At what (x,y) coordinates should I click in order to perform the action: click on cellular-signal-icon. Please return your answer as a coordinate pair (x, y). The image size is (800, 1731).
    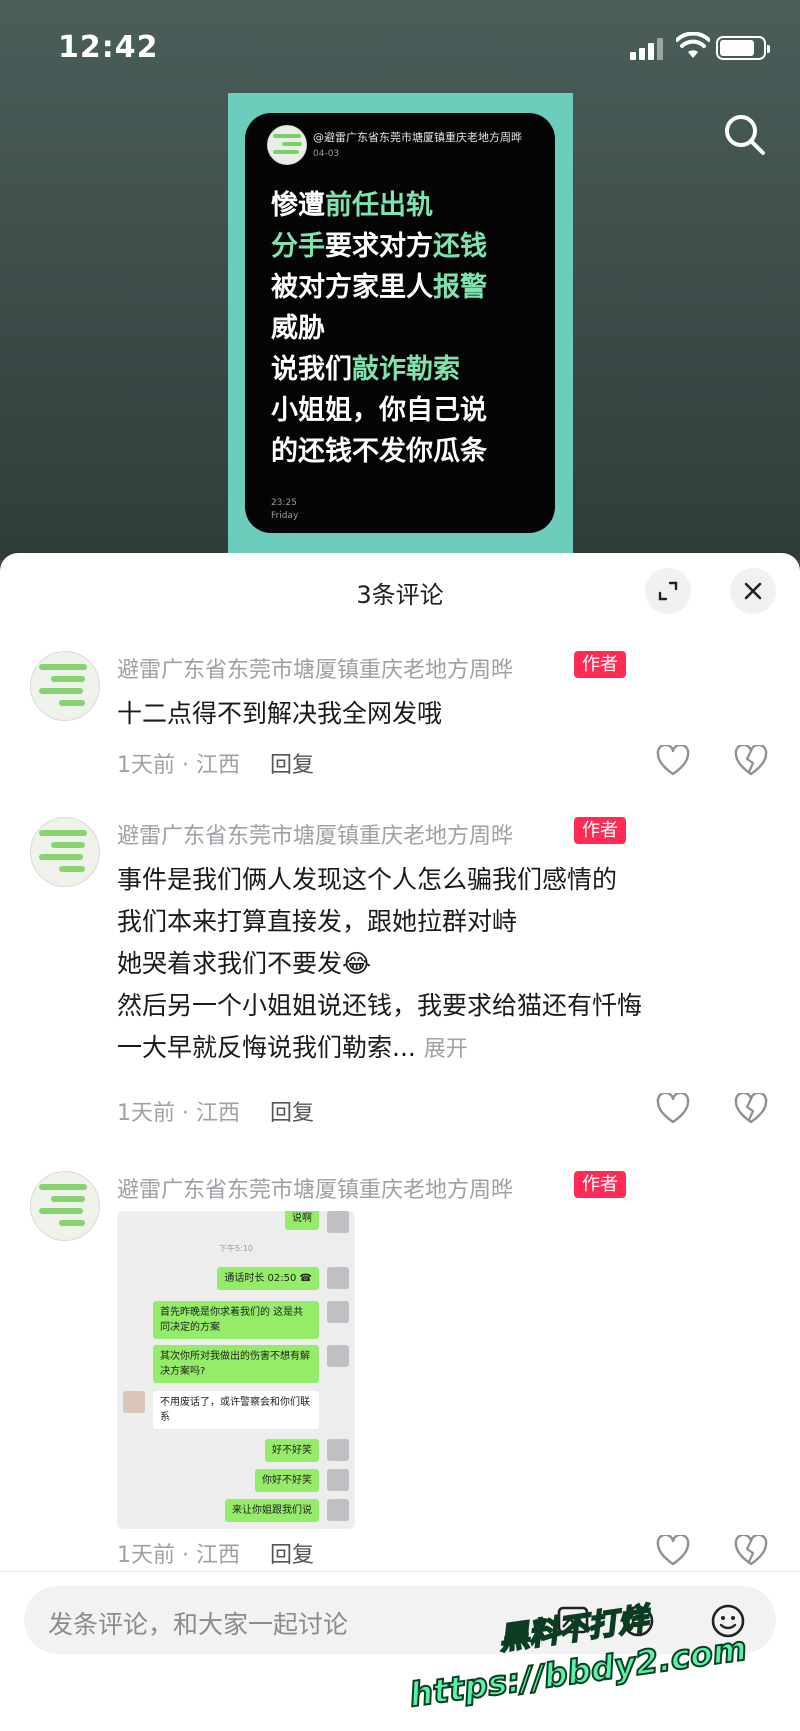
    Looking at the image, I should click on (648, 49).